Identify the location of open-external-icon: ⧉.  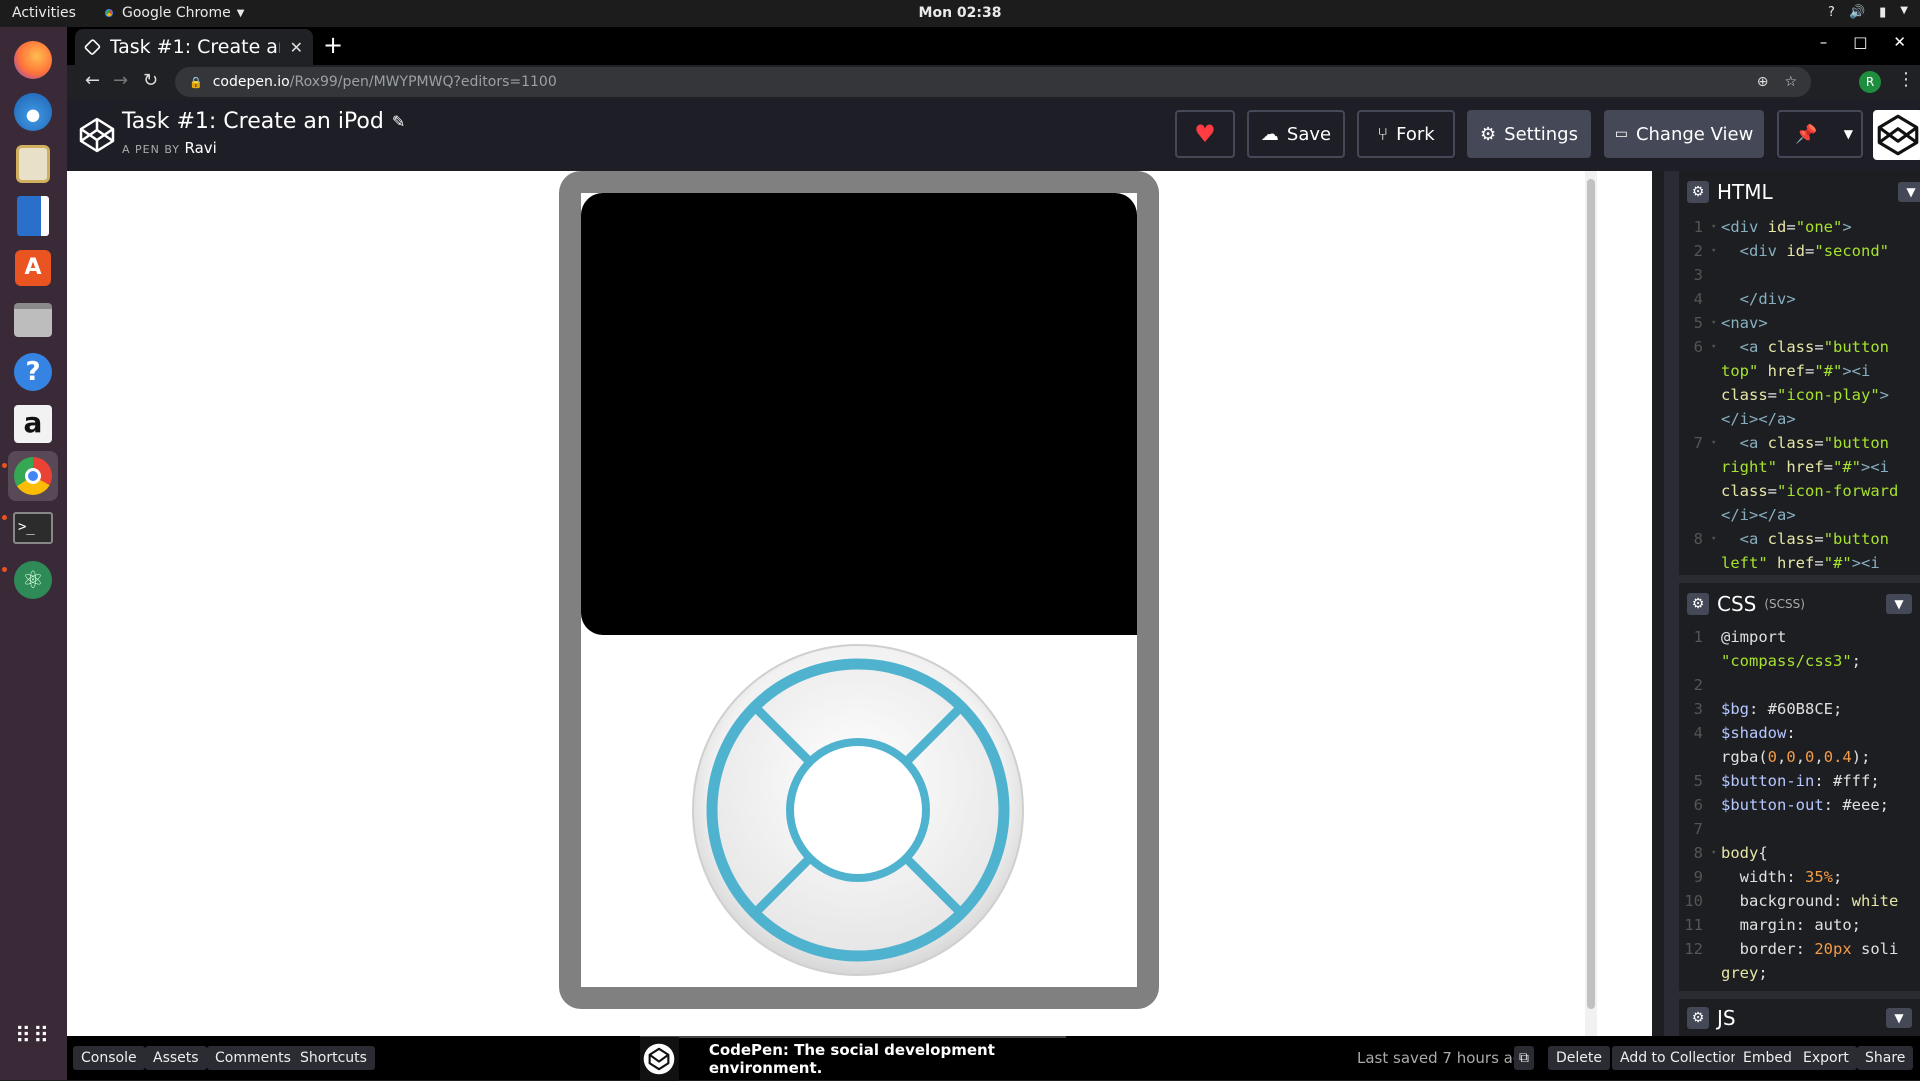
(1524, 1058).